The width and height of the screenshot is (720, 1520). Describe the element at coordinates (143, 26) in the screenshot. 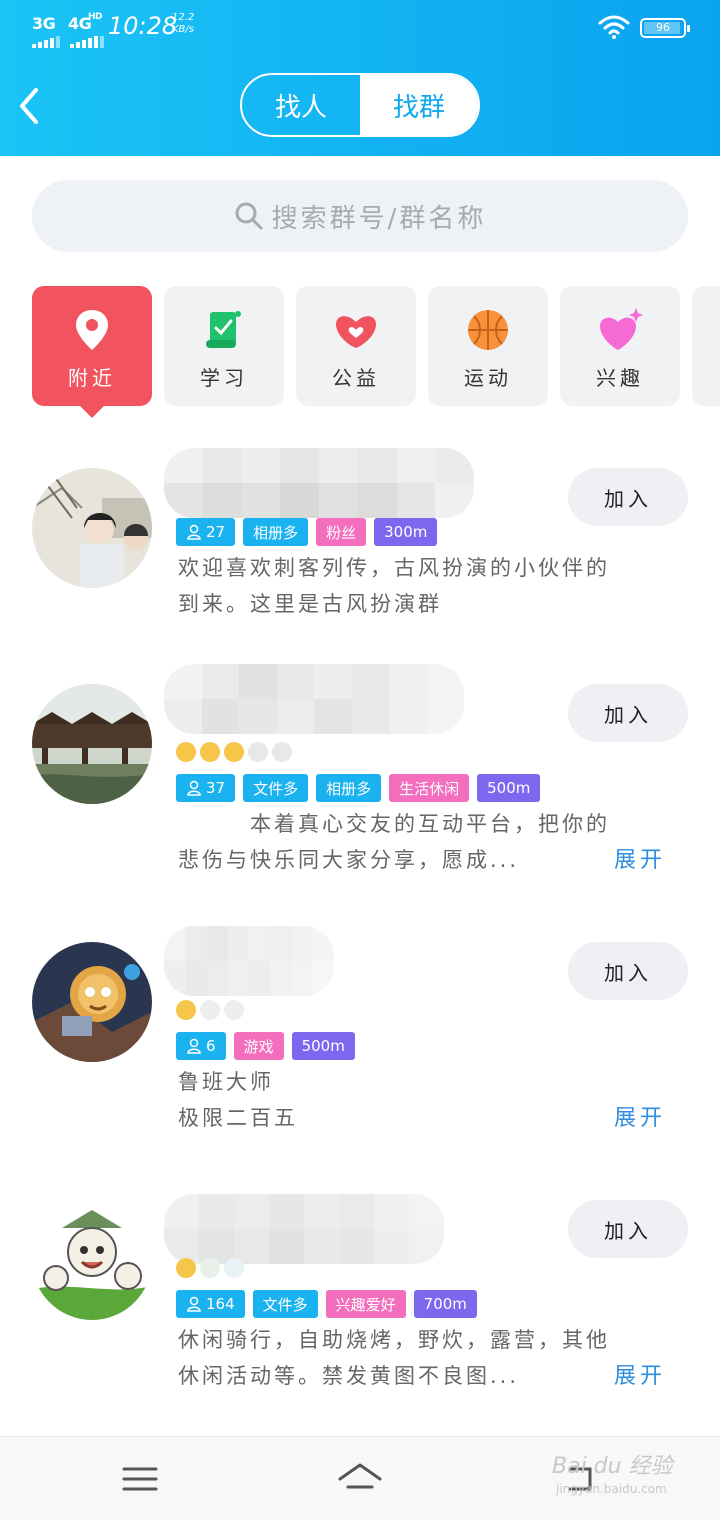

I see `clock: 10:28` at that location.